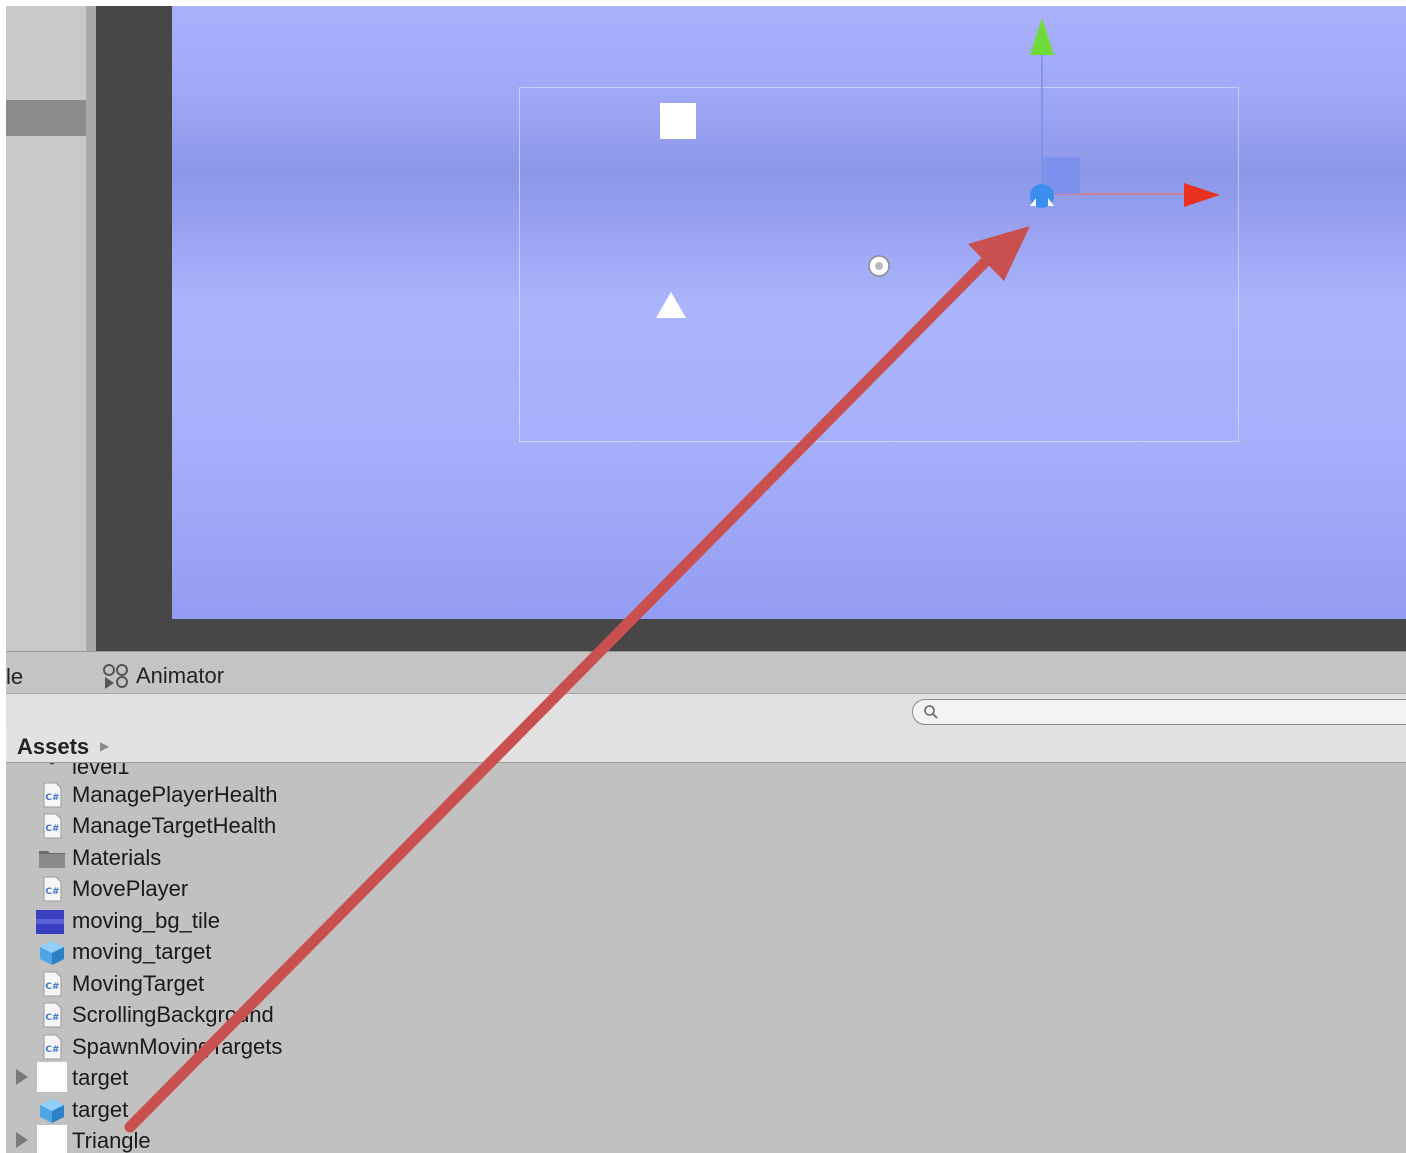 Image resolution: width=1406 pixels, height=1153 pixels. I want to click on asset-label: Triangle, so click(111, 1140).